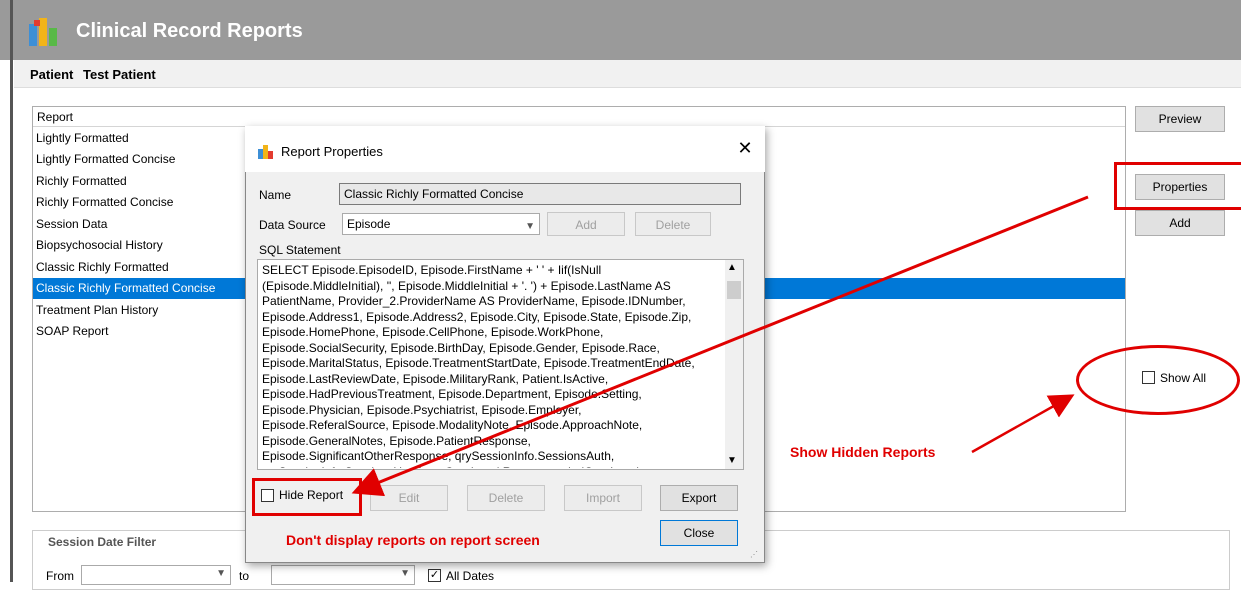  What do you see at coordinates (627, 74) in the screenshot?
I see `patient-bar` at bounding box center [627, 74].